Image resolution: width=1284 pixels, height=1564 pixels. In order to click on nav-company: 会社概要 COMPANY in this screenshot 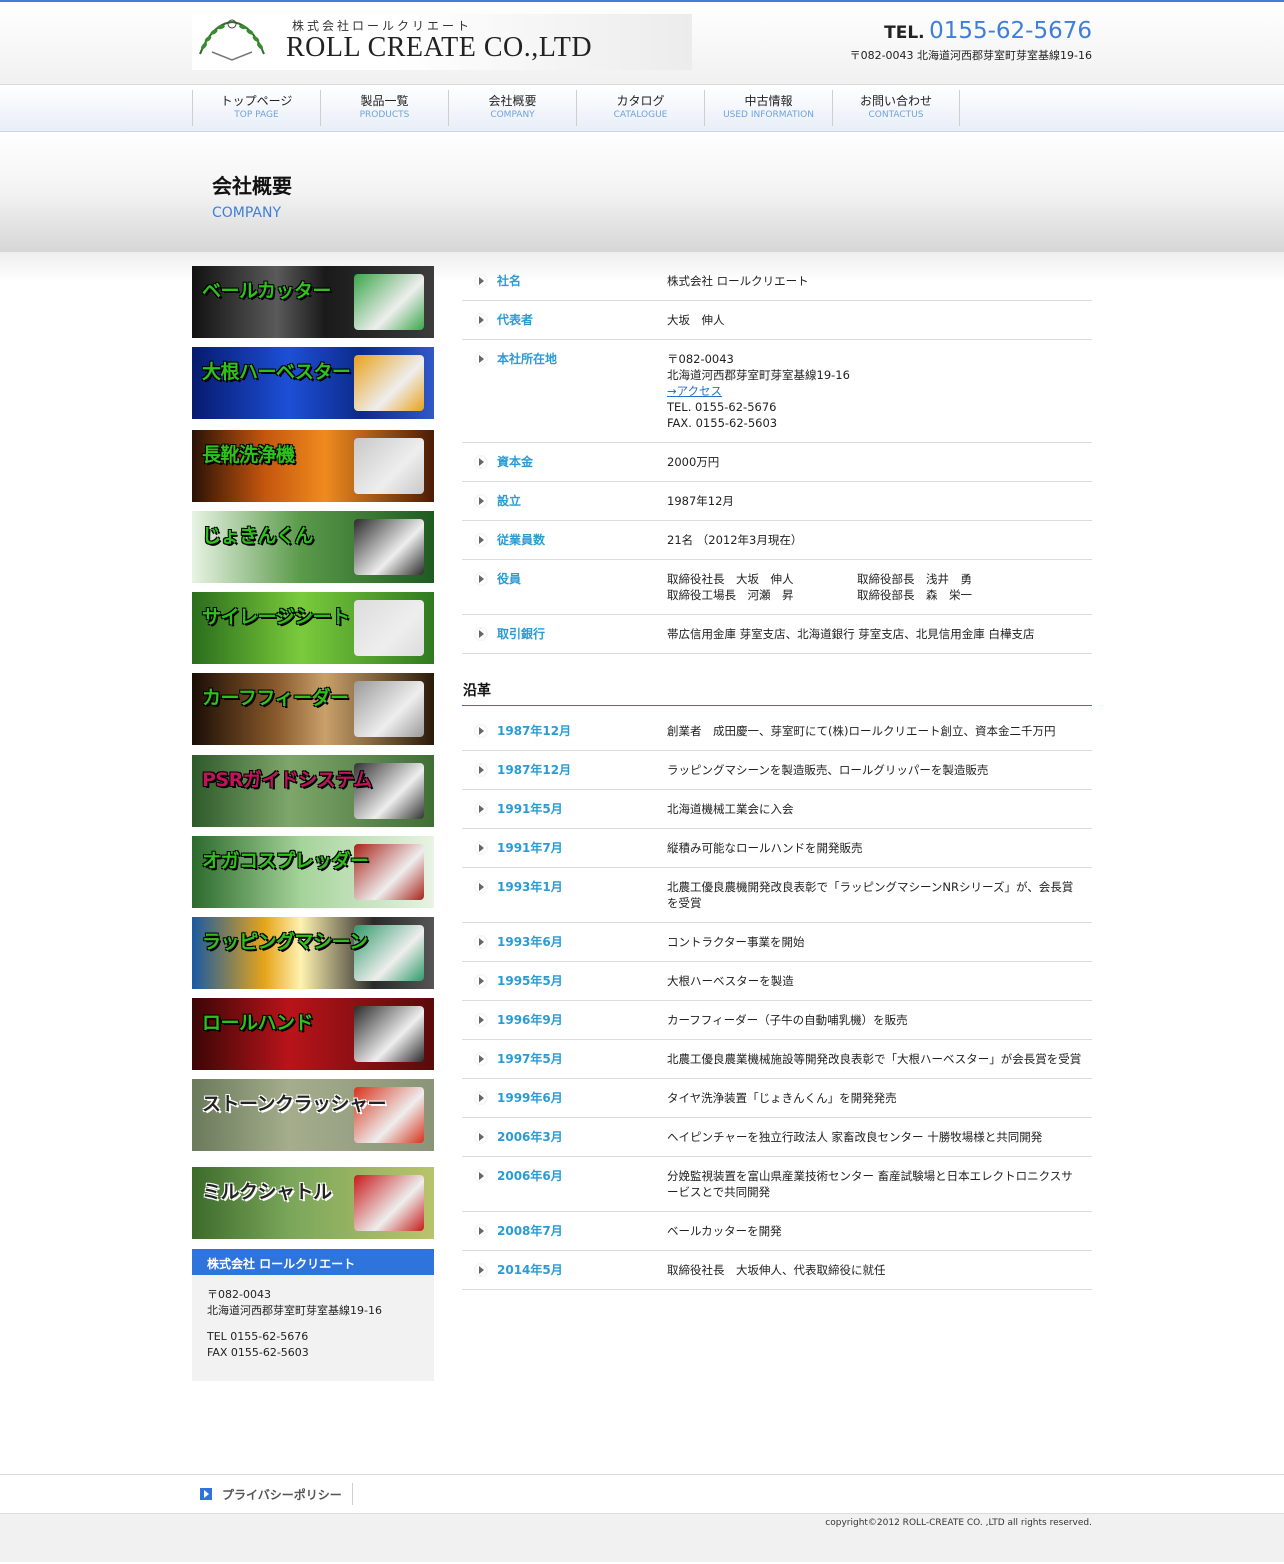, I will do `click(512, 108)`.